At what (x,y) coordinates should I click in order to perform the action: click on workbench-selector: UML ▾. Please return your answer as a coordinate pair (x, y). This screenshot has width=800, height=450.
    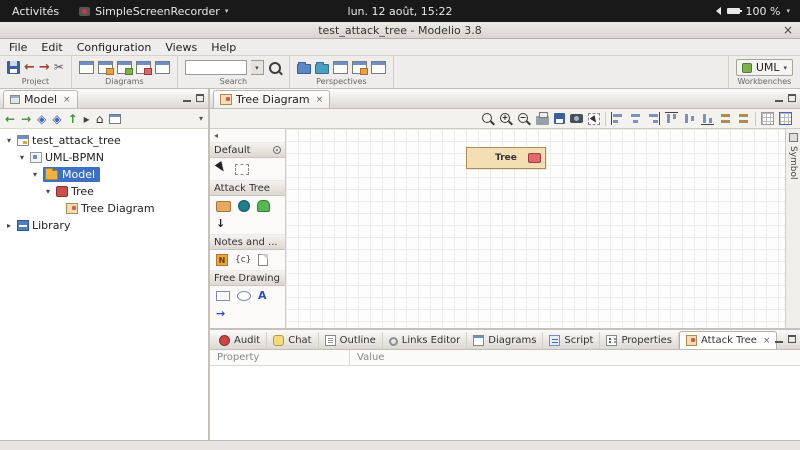
    Looking at the image, I should click on (764, 67).